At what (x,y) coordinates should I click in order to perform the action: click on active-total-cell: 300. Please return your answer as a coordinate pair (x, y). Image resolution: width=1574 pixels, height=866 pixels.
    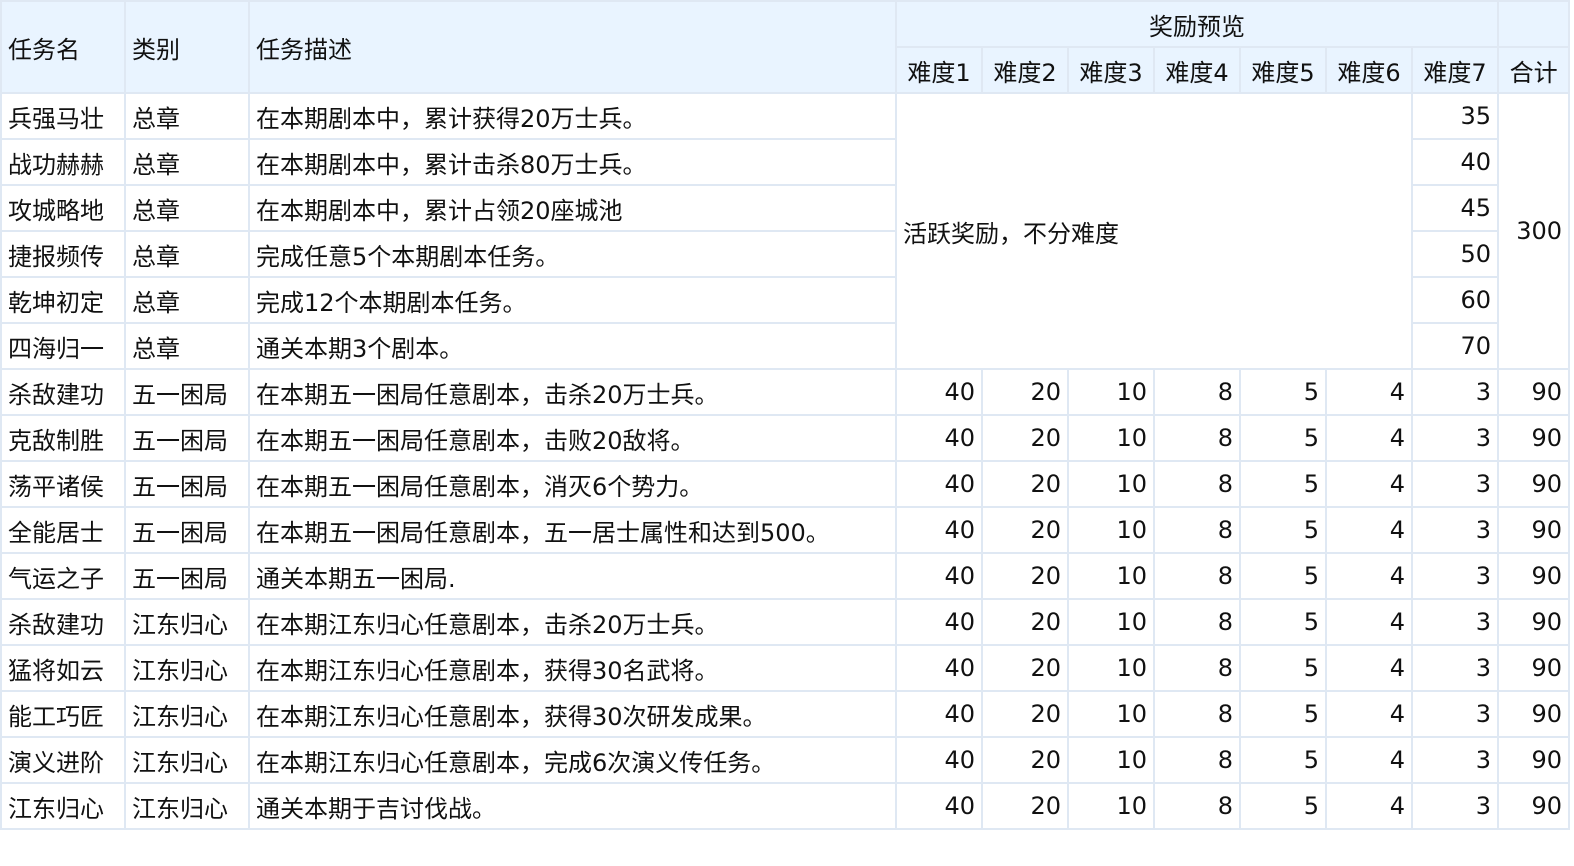
    Looking at the image, I should click on (1534, 231).